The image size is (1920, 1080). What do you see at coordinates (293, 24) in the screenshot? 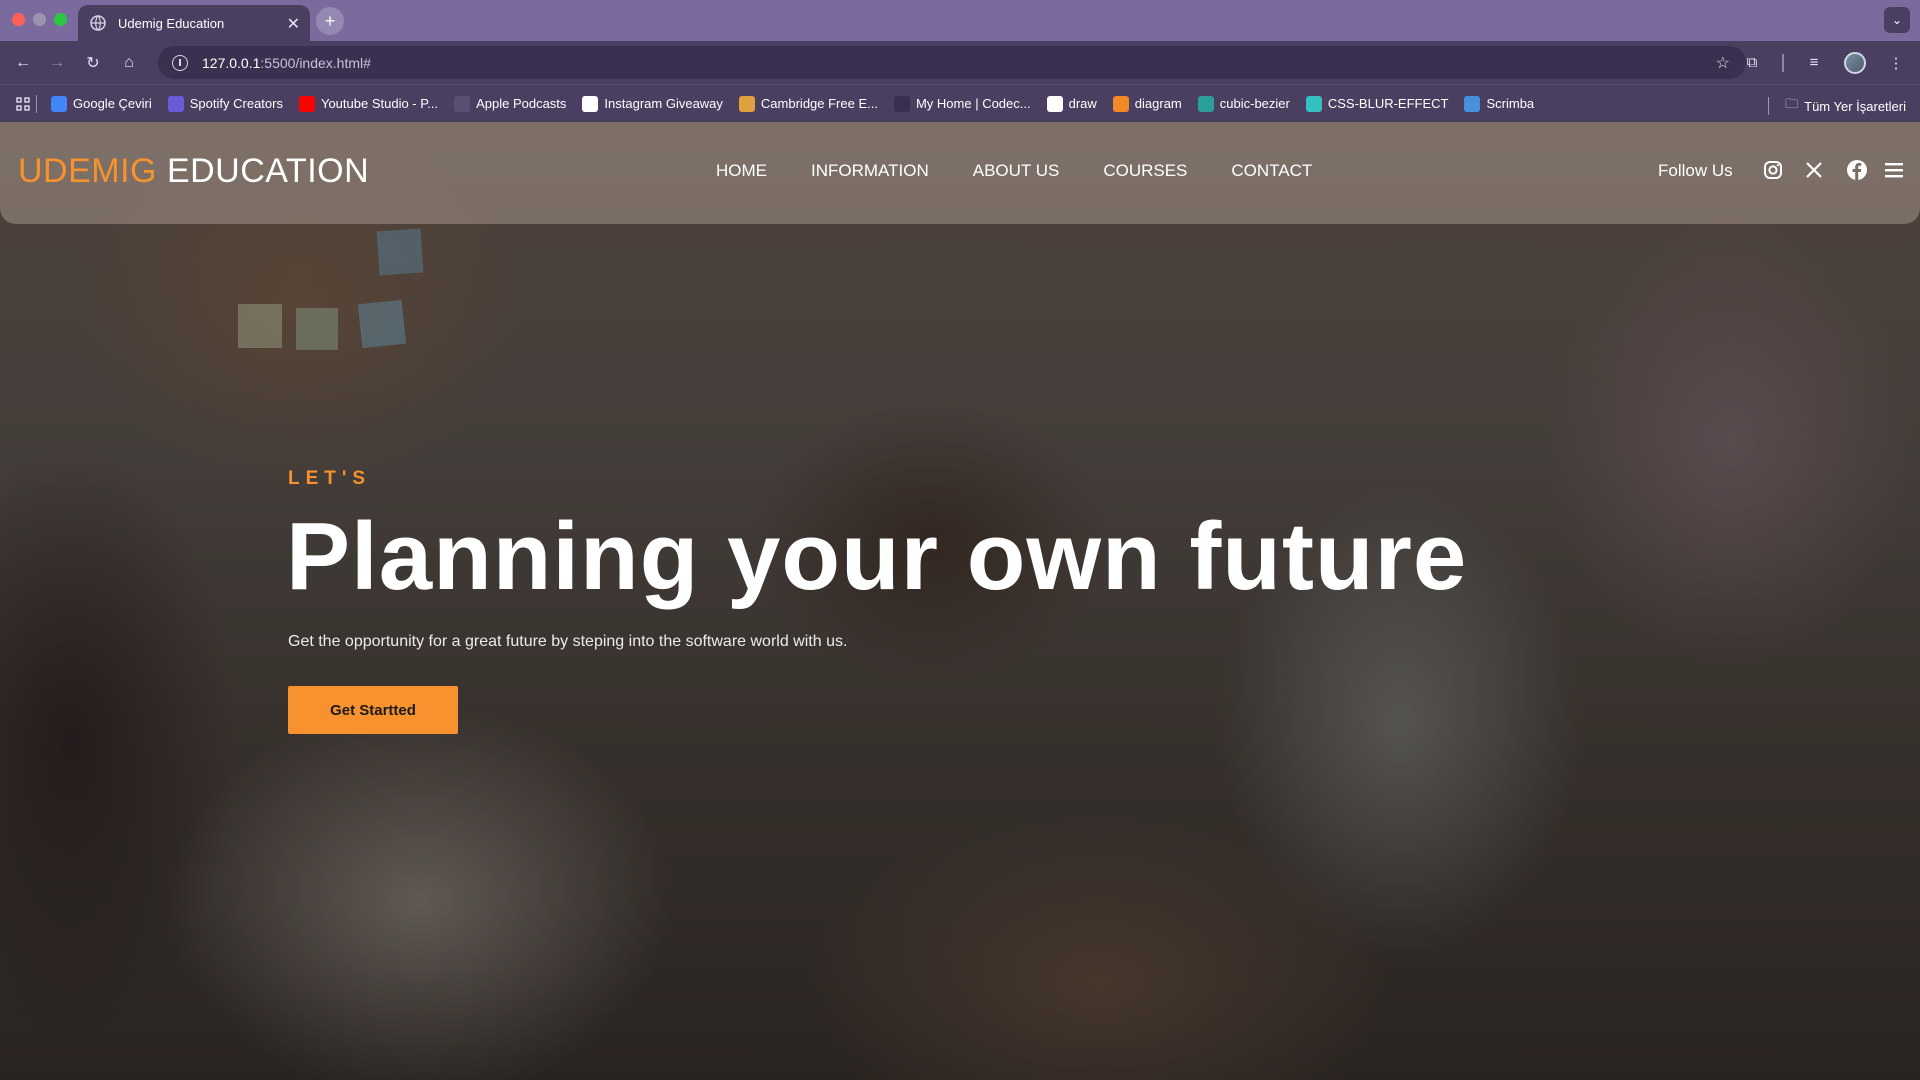
I see `close-tab-icon: ✕` at bounding box center [293, 24].